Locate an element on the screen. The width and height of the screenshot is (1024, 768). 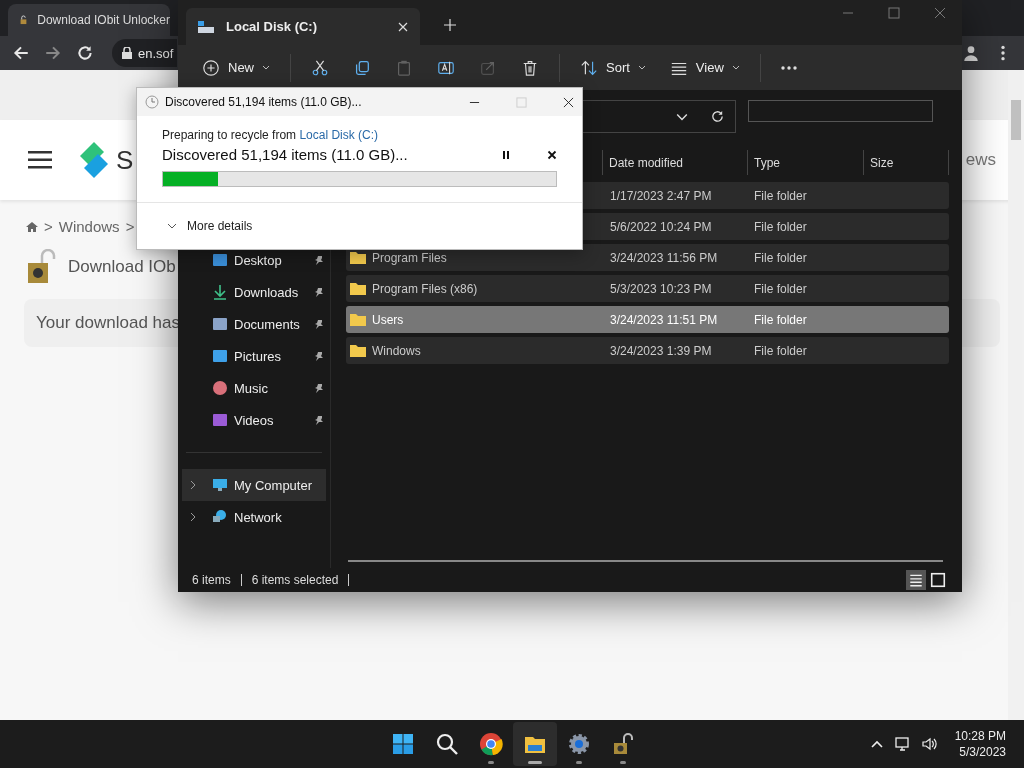
source-label: Preparing to recycle from is located at coordinates (229, 135).